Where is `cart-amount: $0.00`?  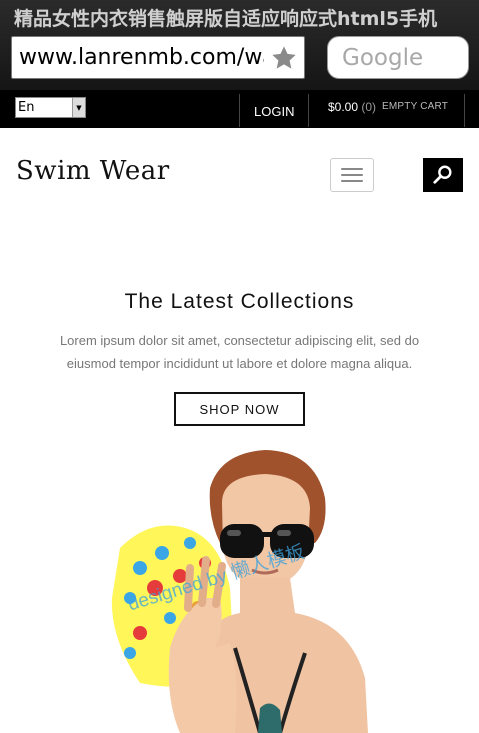
cart-amount: $0.00 is located at coordinates (343, 107).